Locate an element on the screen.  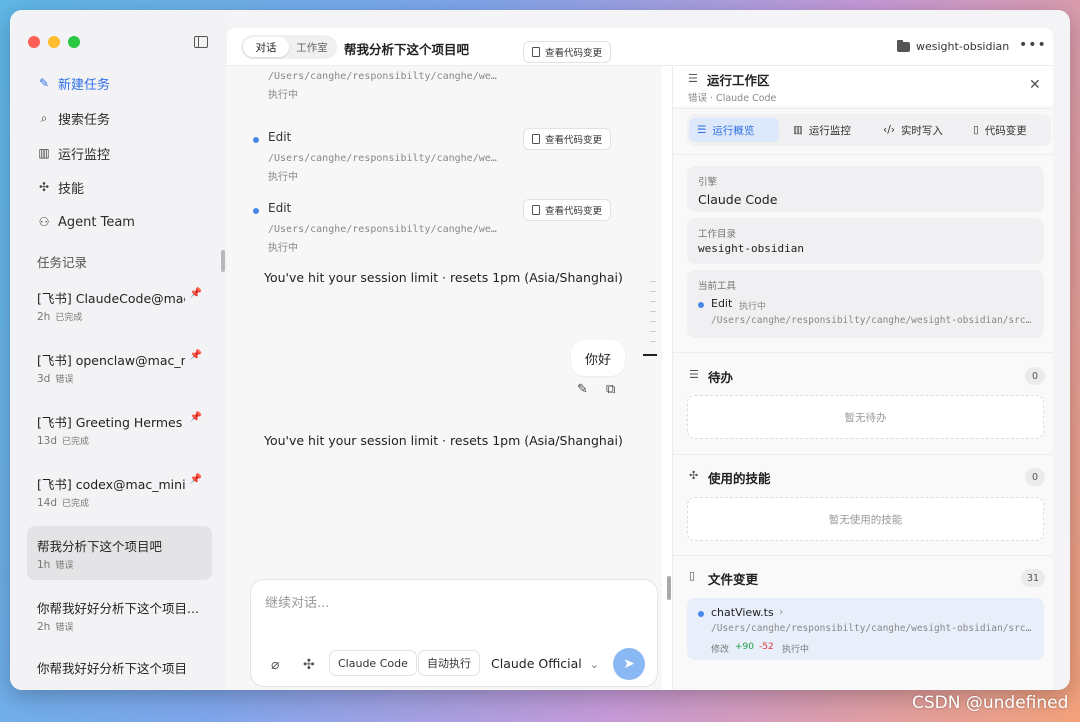
scroll-tick-active is located at coordinates (650, 355).